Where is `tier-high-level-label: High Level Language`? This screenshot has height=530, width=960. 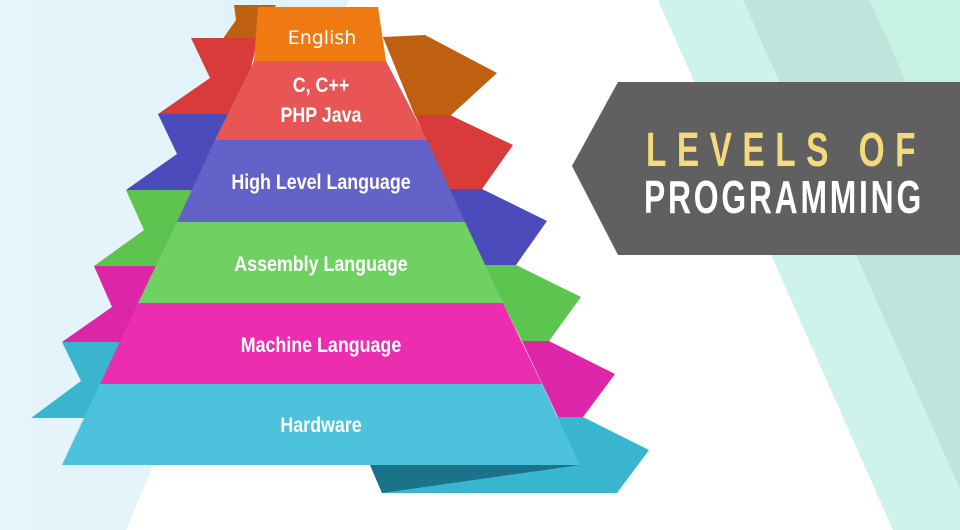
tier-high-level-label: High Level Language is located at coordinates (320, 183).